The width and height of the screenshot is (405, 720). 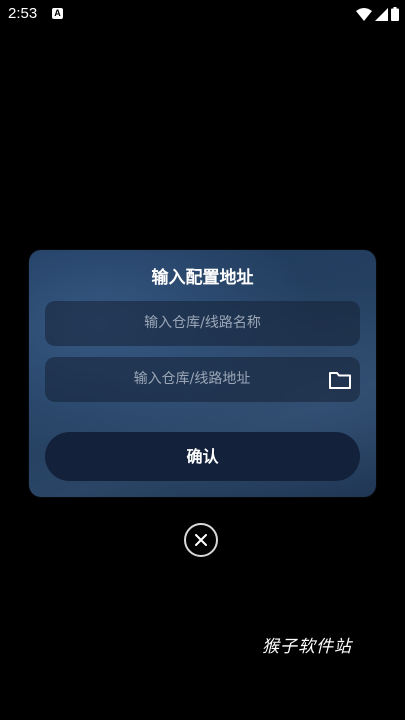 What do you see at coordinates (395, 14) in the screenshot?
I see `battery-icon` at bounding box center [395, 14].